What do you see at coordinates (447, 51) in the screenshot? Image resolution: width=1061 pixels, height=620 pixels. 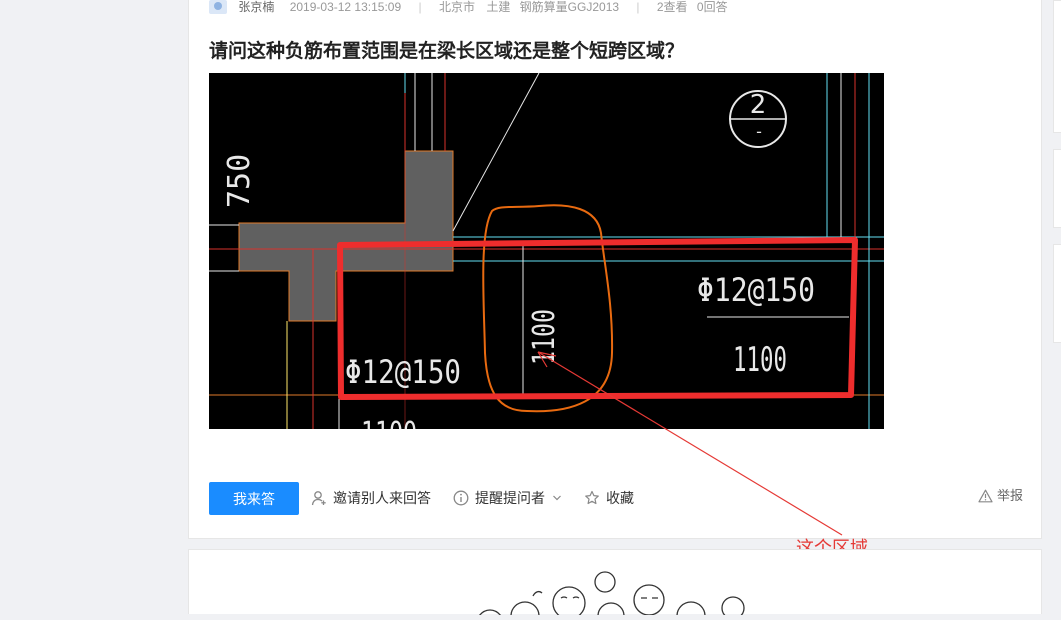 I see `question-title: 请问这种负筋布置范围是在梁长区域还是整个短跨区域？` at bounding box center [447, 51].